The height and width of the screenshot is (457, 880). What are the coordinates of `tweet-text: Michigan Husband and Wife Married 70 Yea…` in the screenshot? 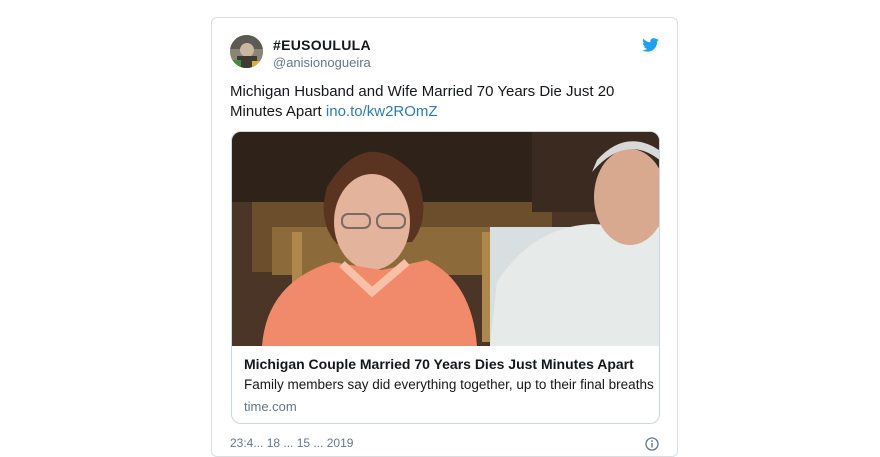 It's located at (446, 102).